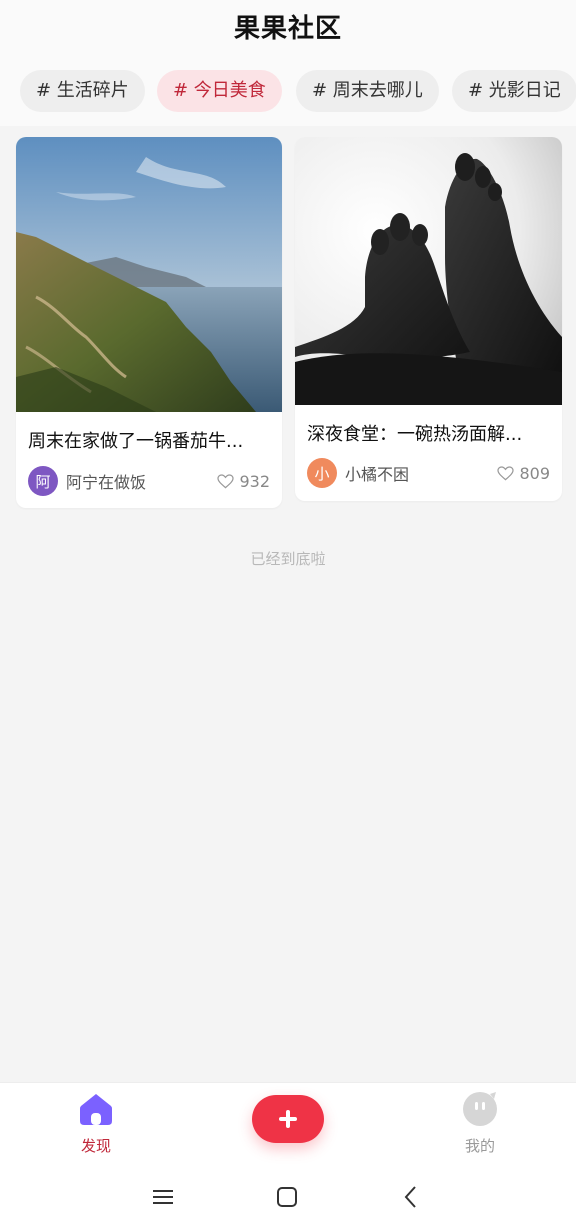 The width and height of the screenshot is (576, 1229). Describe the element at coordinates (480, 1109) in the screenshot. I see `profile-icon` at that location.